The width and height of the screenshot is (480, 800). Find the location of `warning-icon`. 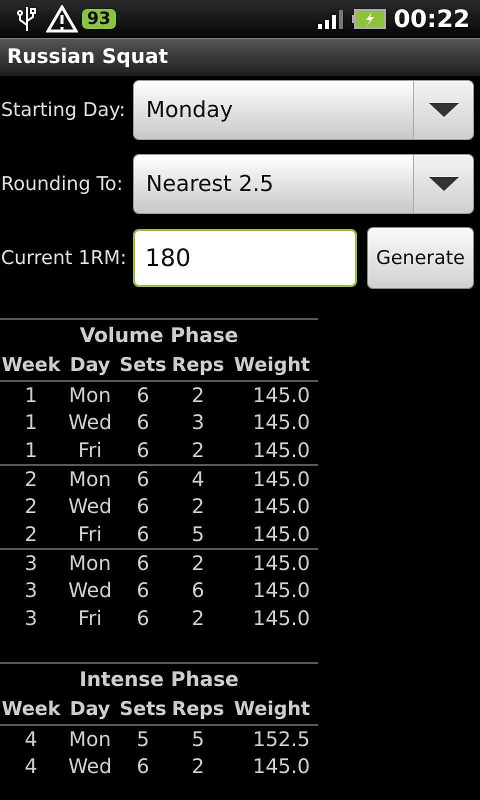

warning-icon is located at coordinates (62, 19).